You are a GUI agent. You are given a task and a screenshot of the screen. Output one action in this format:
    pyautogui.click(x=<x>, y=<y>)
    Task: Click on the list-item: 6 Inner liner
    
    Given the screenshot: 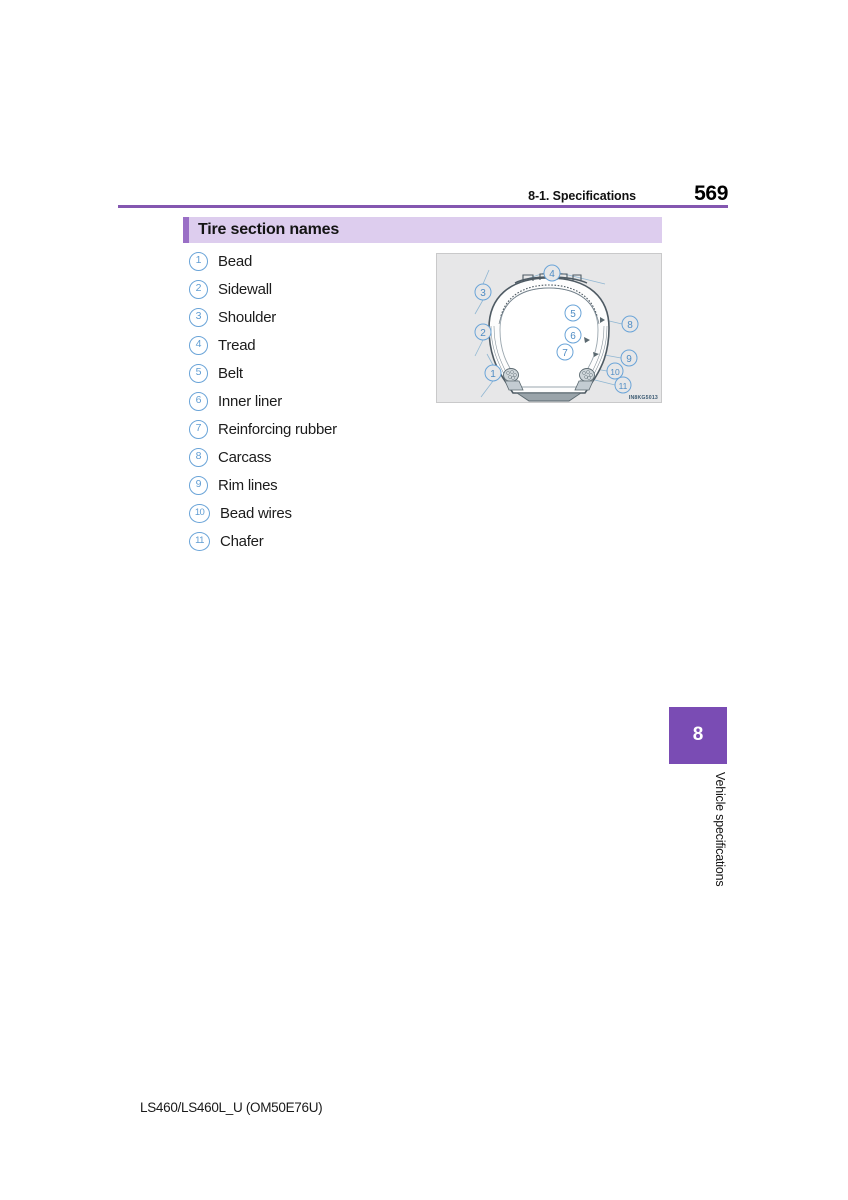 What is the action you would take?
    pyautogui.click(x=309, y=401)
    